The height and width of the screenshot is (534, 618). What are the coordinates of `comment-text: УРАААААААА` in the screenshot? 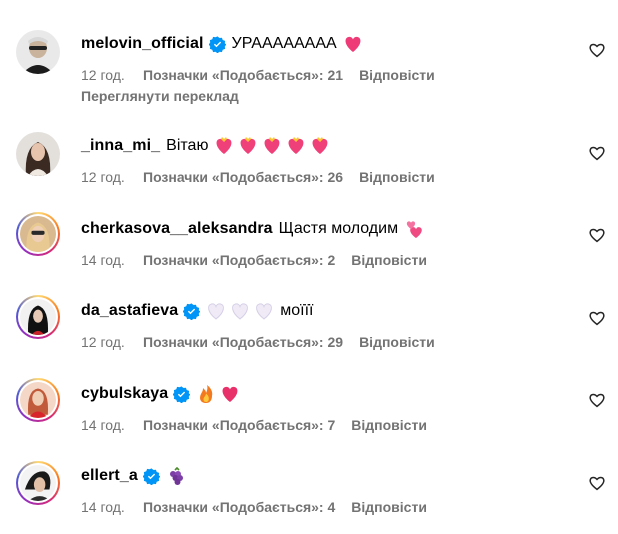 It's located at (284, 43).